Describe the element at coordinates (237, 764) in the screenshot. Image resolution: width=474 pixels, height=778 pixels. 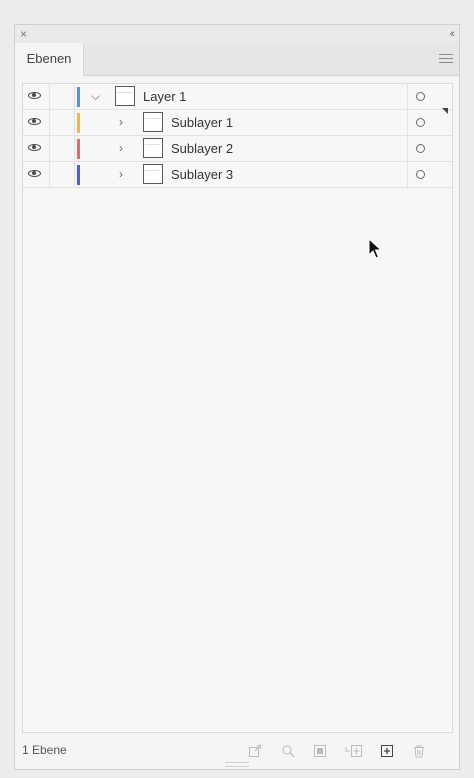
I see `resize-handle` at that location.